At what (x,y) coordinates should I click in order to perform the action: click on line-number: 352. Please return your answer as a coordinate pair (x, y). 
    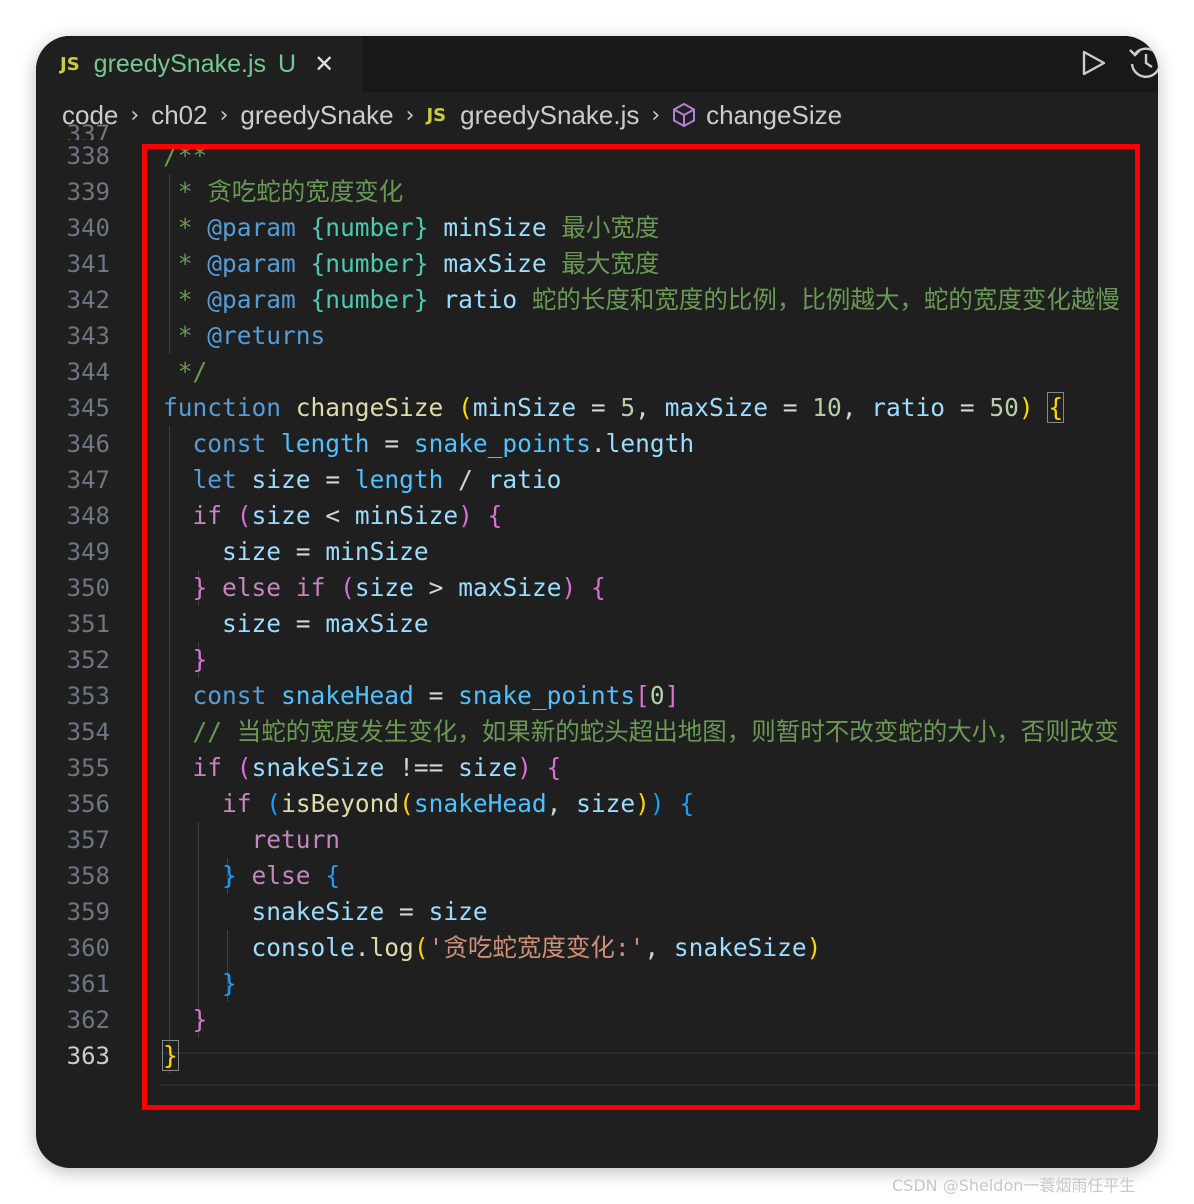
    Looking at the image, I should click on (88, 660).